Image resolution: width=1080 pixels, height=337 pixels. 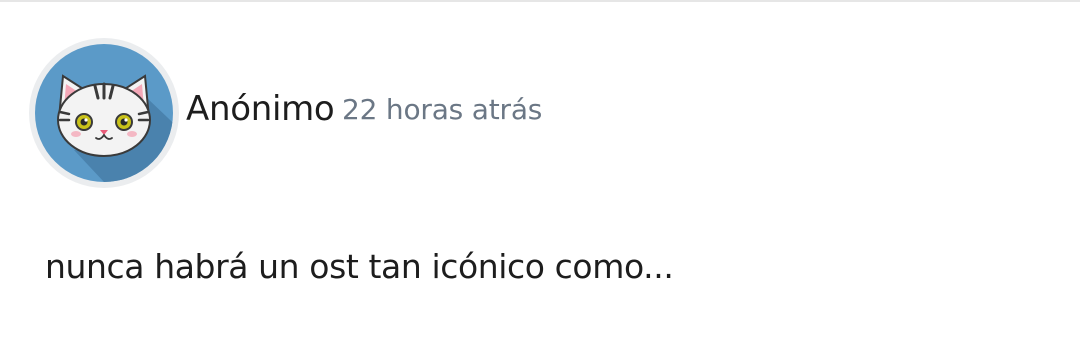 I want to click on cat-avatar-icon, so click(x=104, y=113).